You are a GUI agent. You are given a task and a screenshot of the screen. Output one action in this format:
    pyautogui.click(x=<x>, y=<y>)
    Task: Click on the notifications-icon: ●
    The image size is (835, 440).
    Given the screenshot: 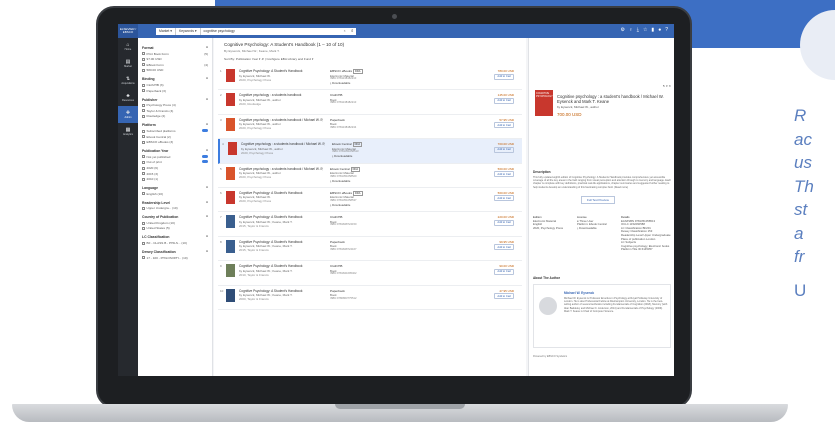 What is the action you would take?
    pyautogui.click(x=659, y=30)
    